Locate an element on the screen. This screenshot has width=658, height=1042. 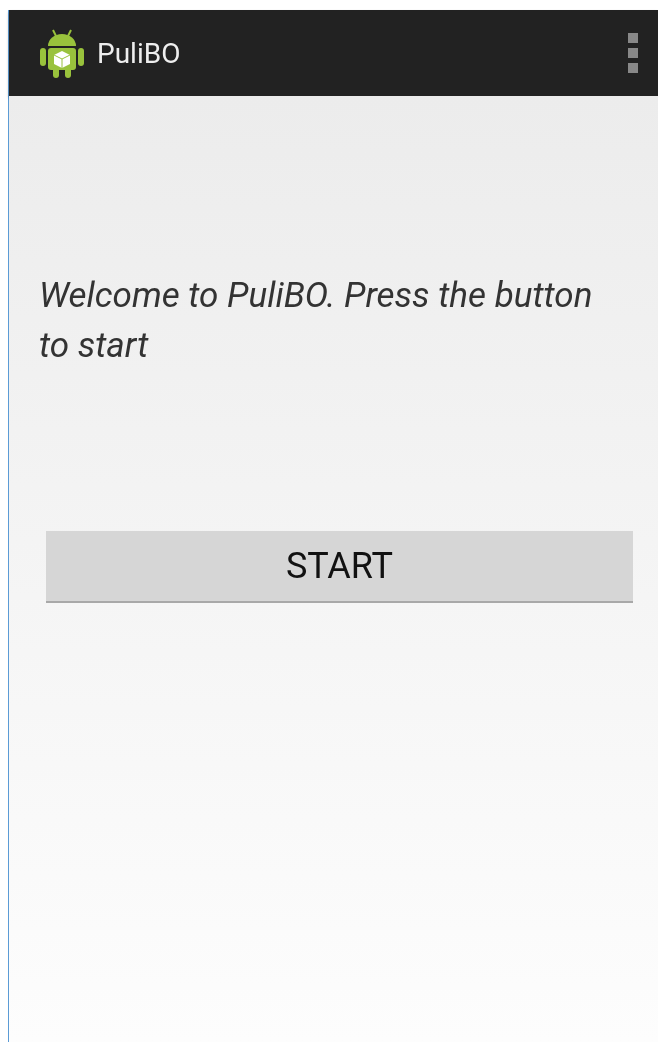
overflow-menu-icon is located at coordinates (633, 53).